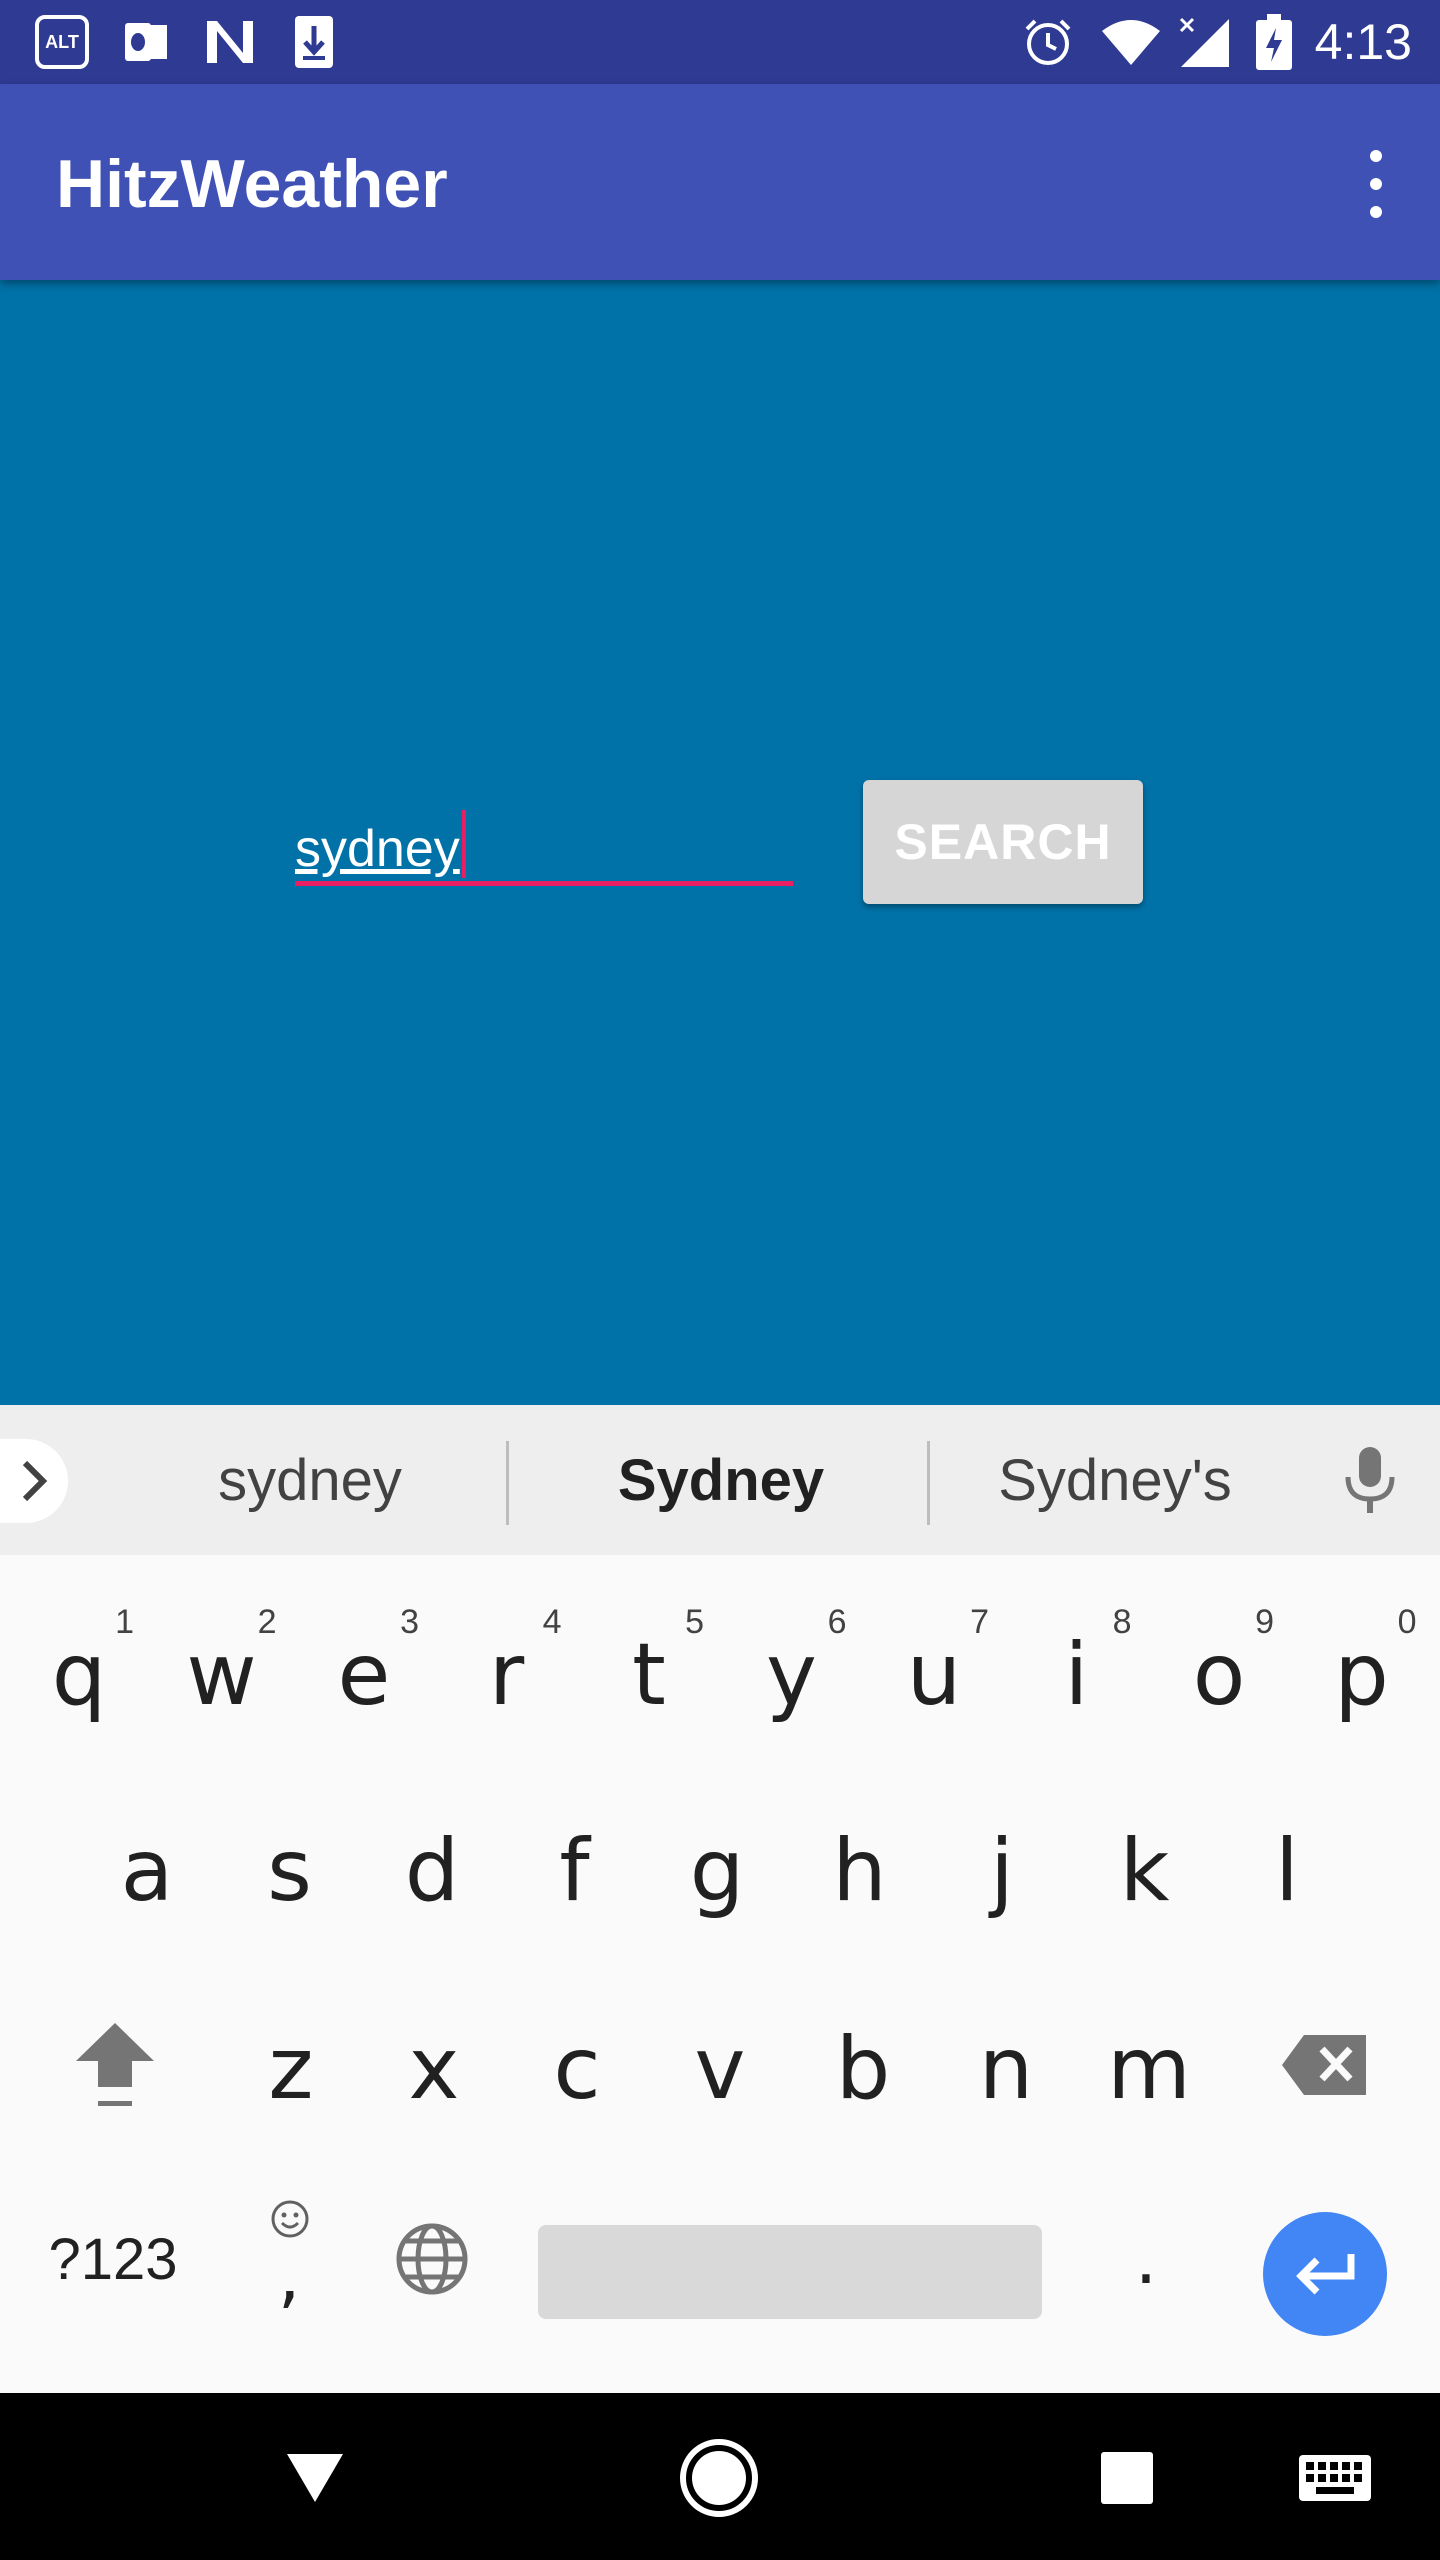 This screenshot has width=1440, height=2560. I want to click on key-k: k, so click(1145, 1871).